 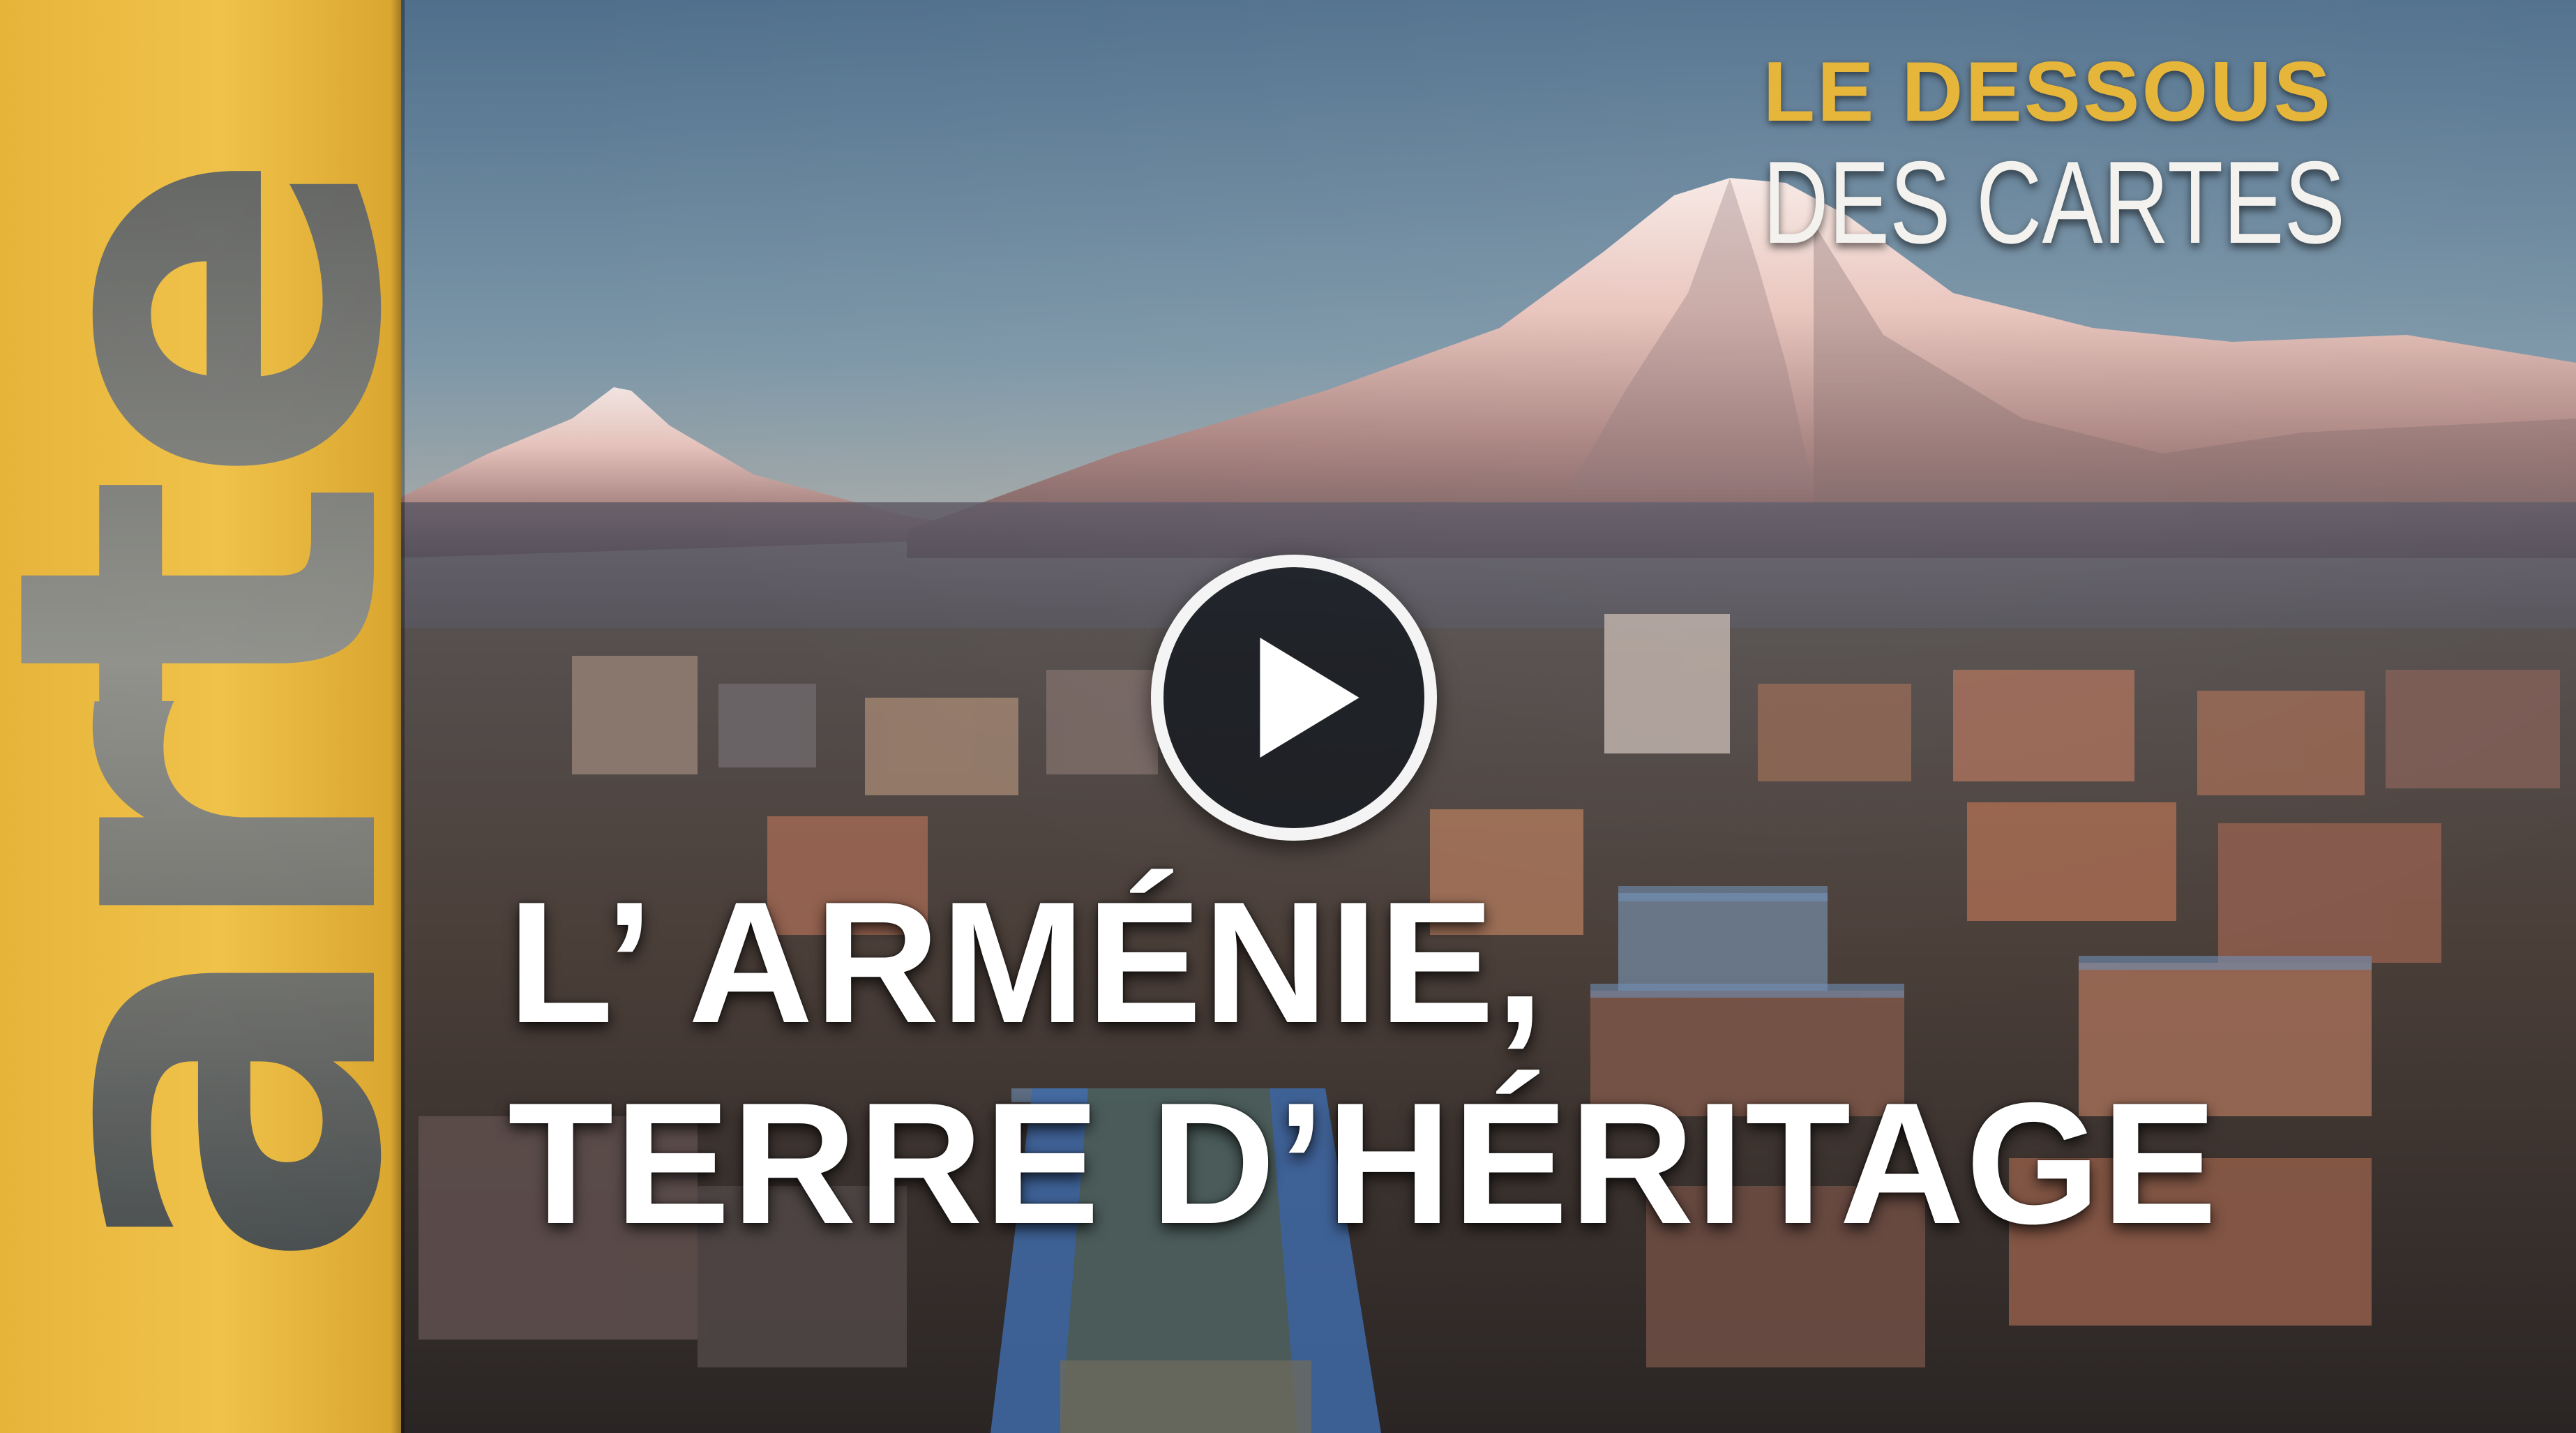 I want to click on video-title-line1: L’ ARMÉNIE,, so click(x=1027, y=962).